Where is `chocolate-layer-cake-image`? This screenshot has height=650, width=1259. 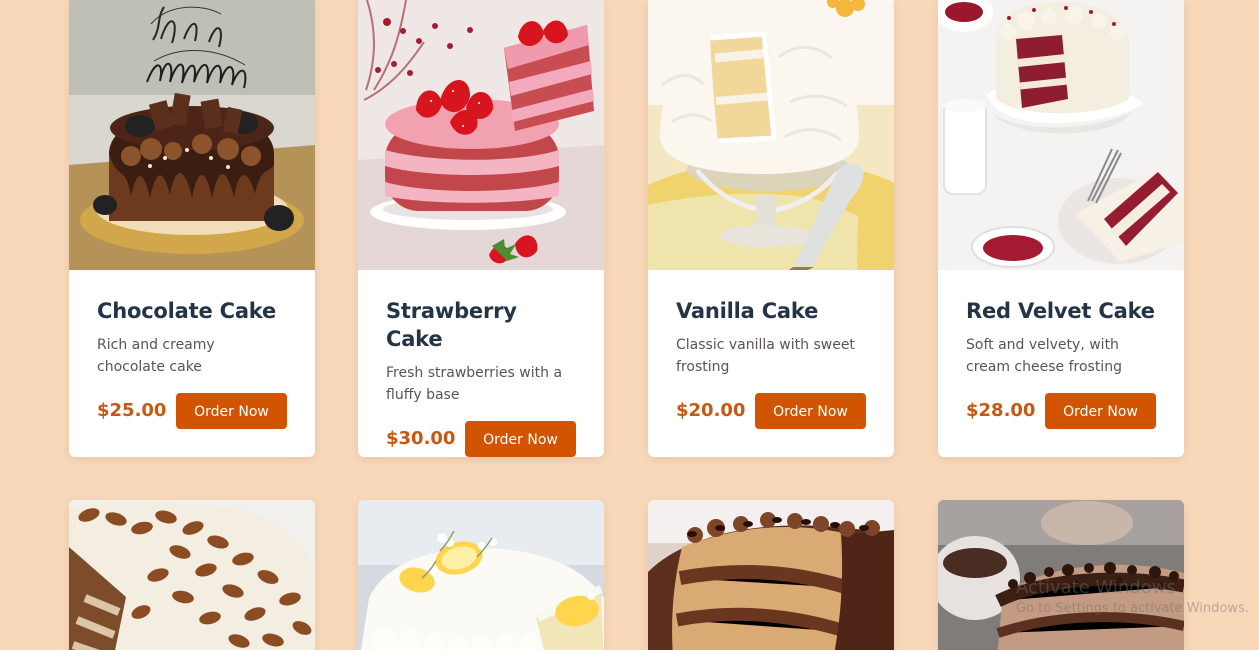 chocolate-layer-cake-image is located at coordinates (771, 575).